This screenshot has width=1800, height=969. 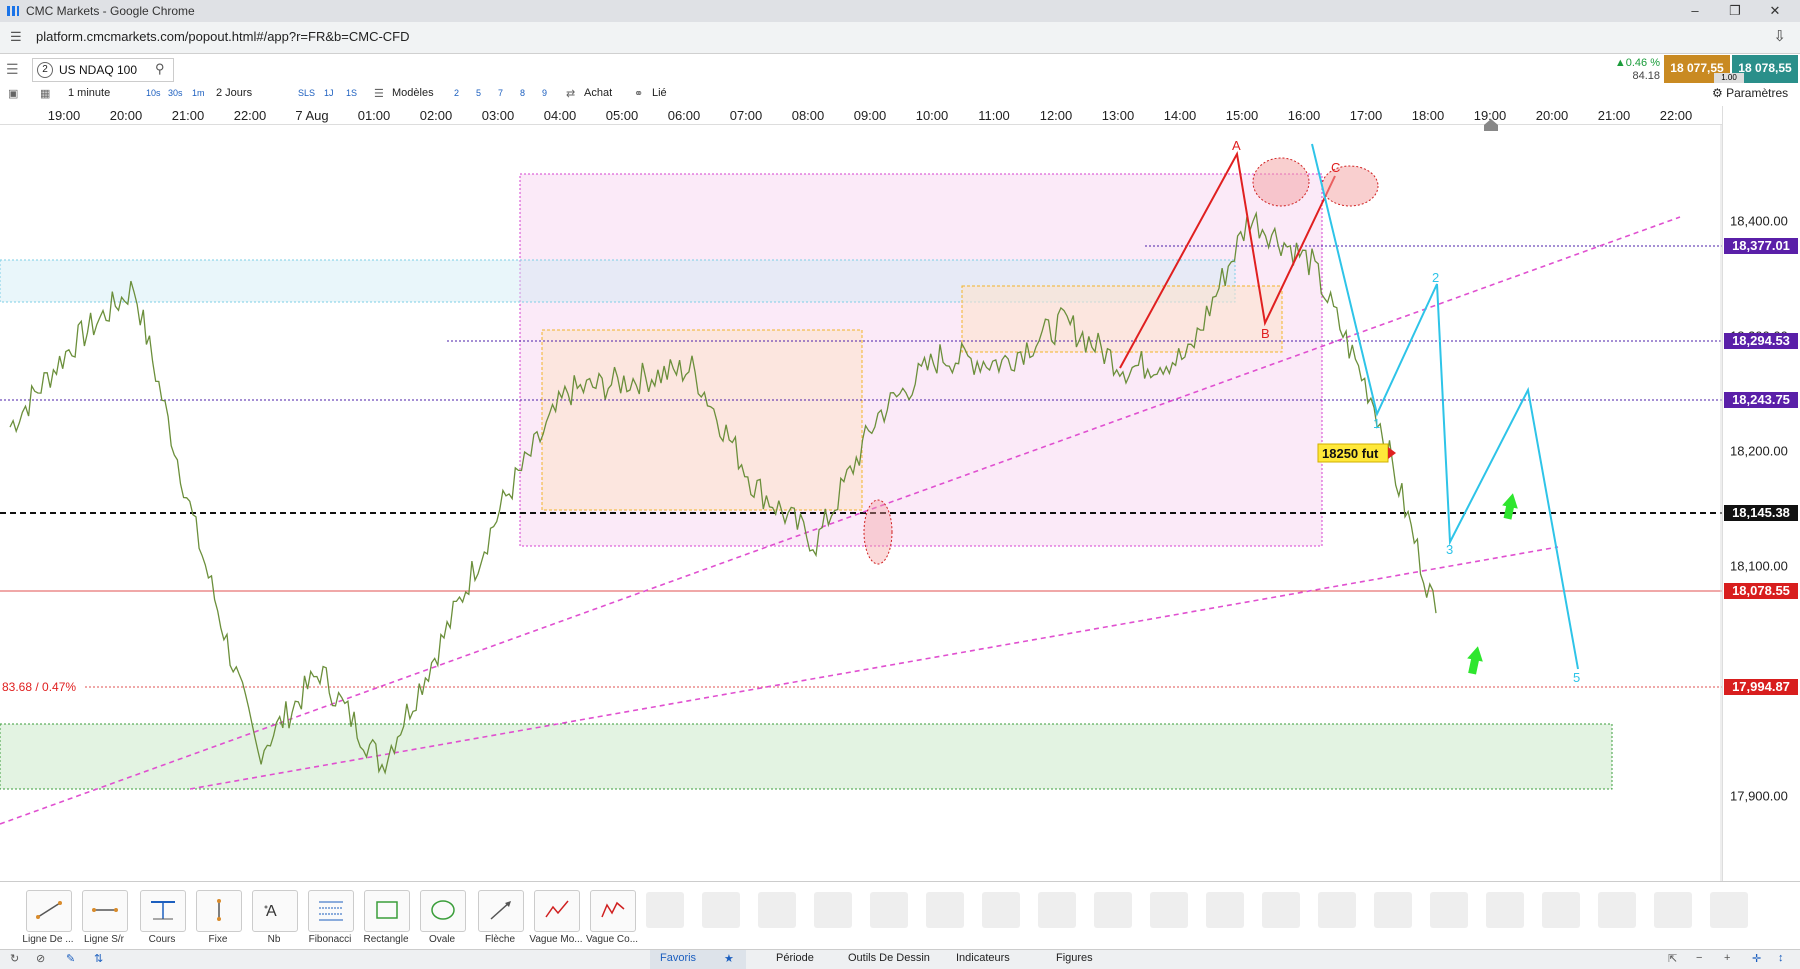 I want to click on linked-button: Lié, so click(x=659, y=93).